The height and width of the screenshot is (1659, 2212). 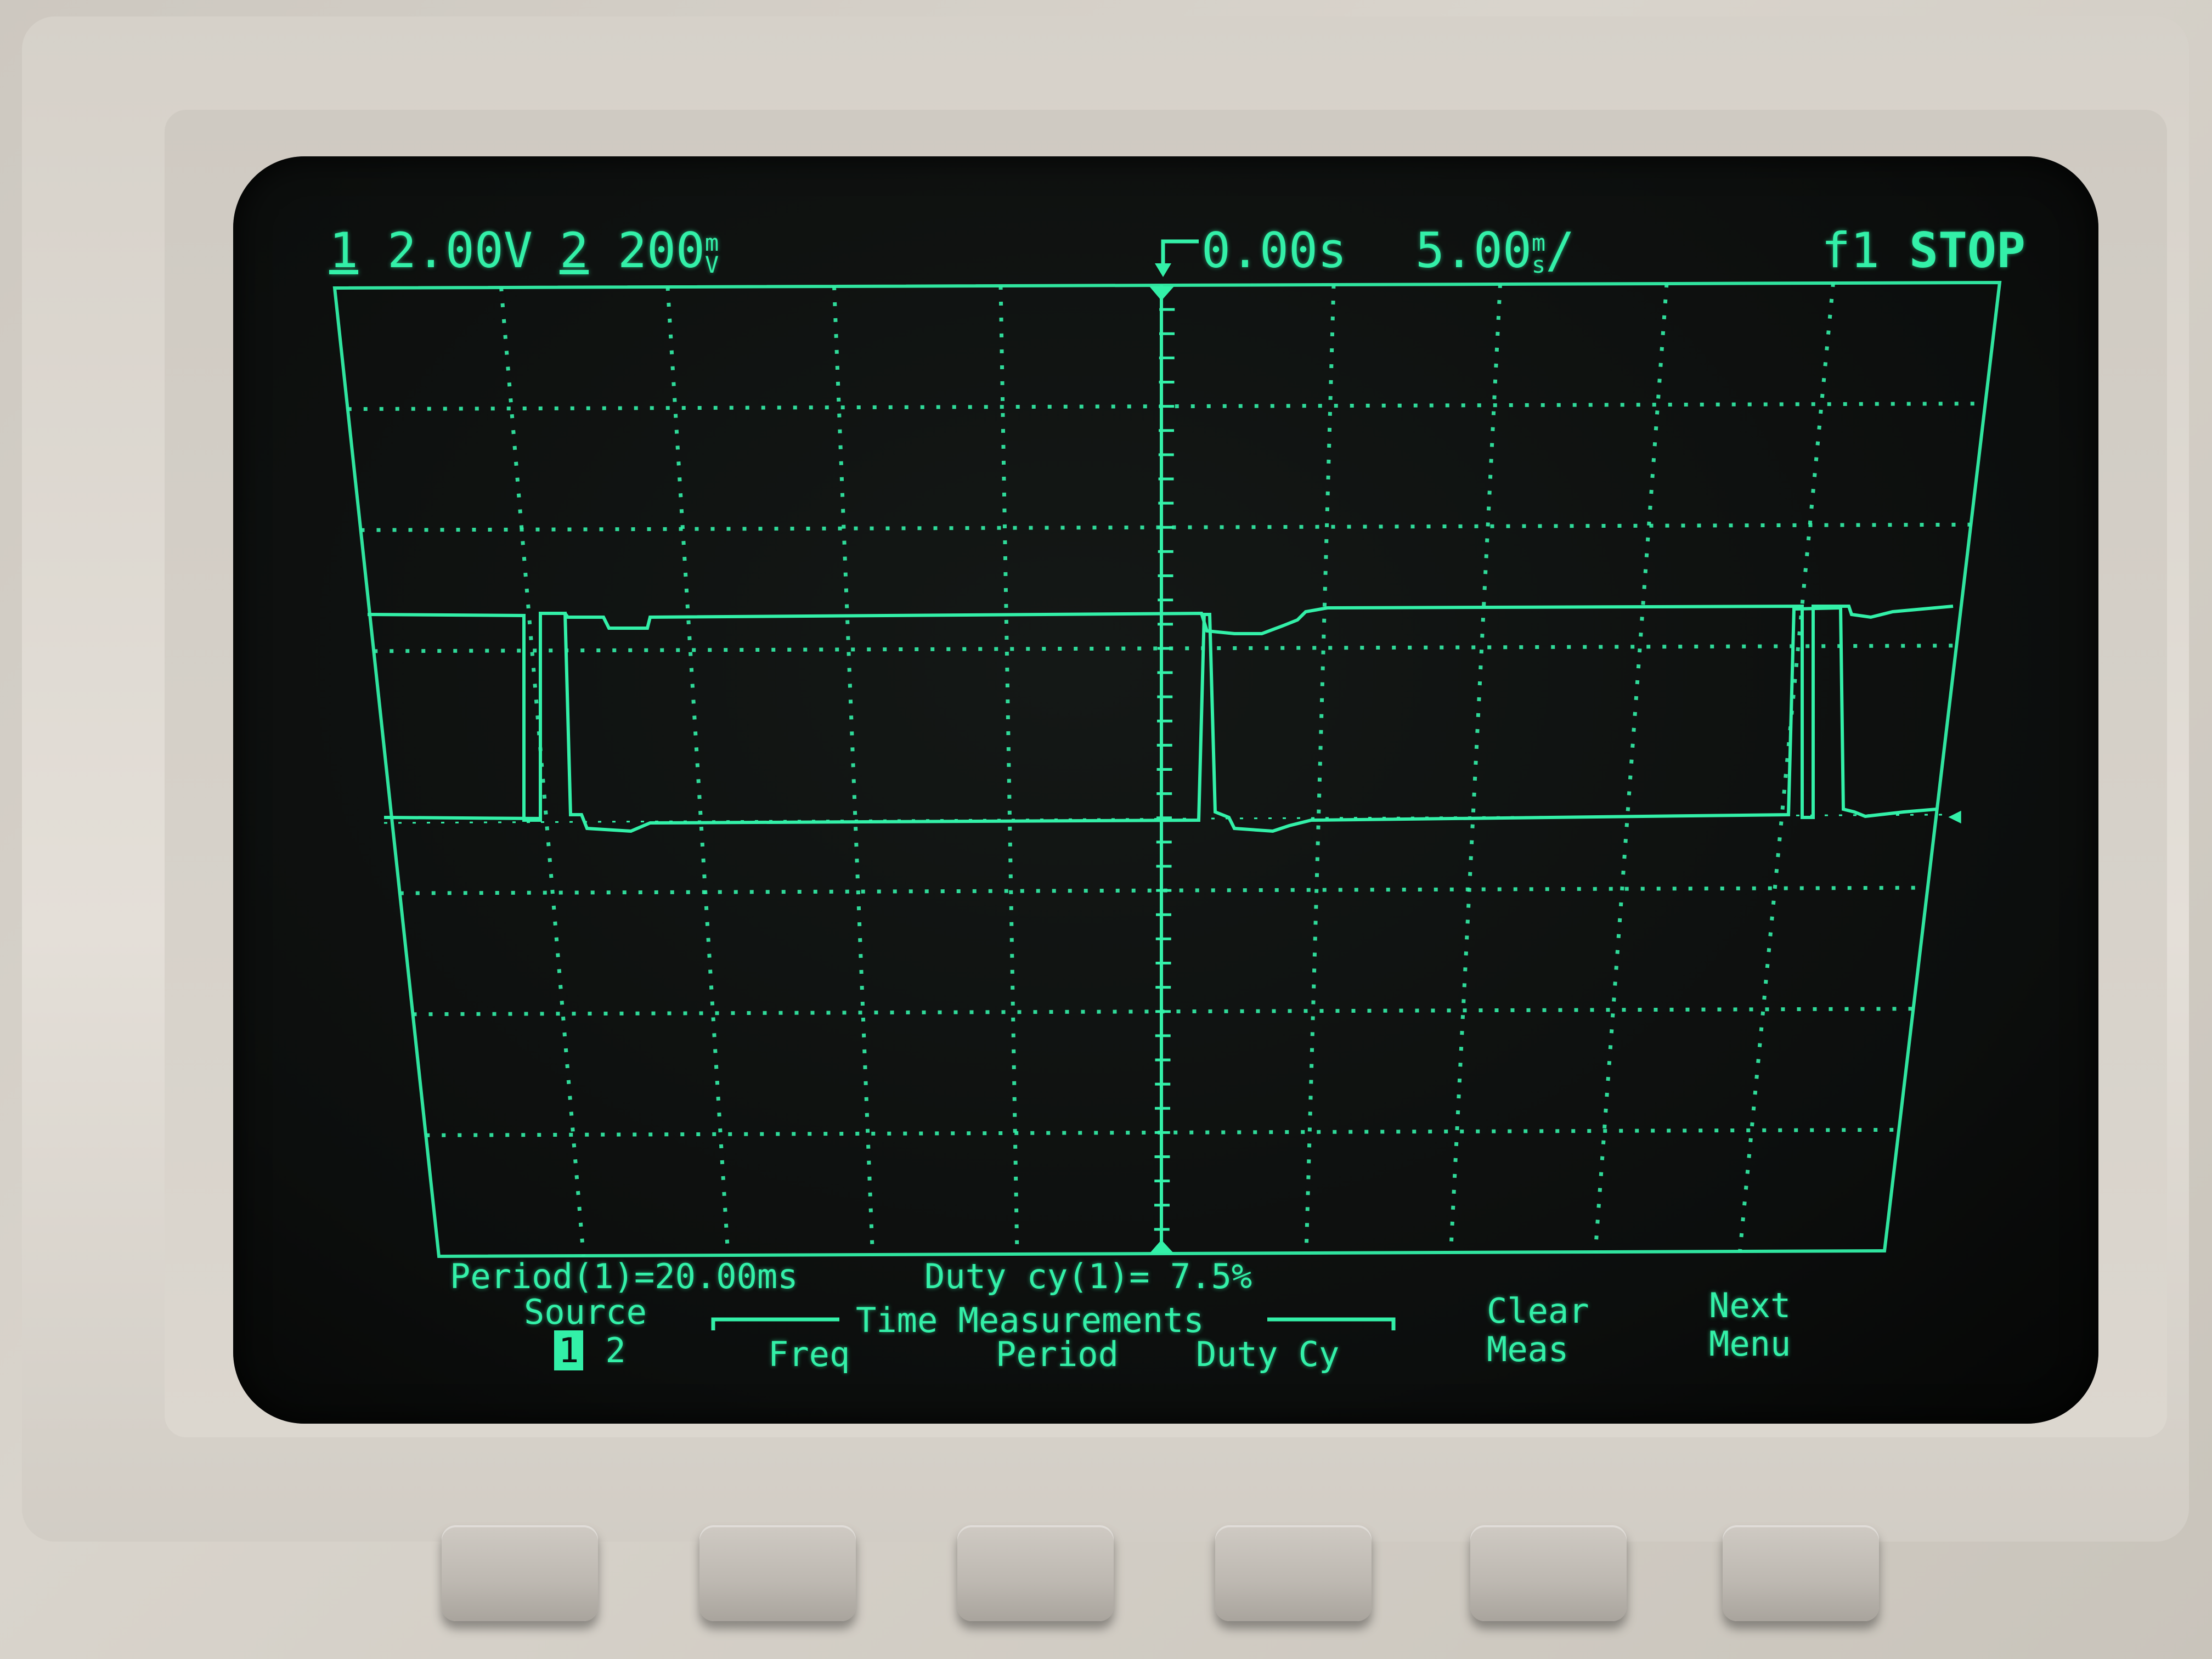 What do you see at coordinates (1274, 250) in the screenshot?
I see `horizontal-delay: 0.00s` at bounding box center [1274, 250].